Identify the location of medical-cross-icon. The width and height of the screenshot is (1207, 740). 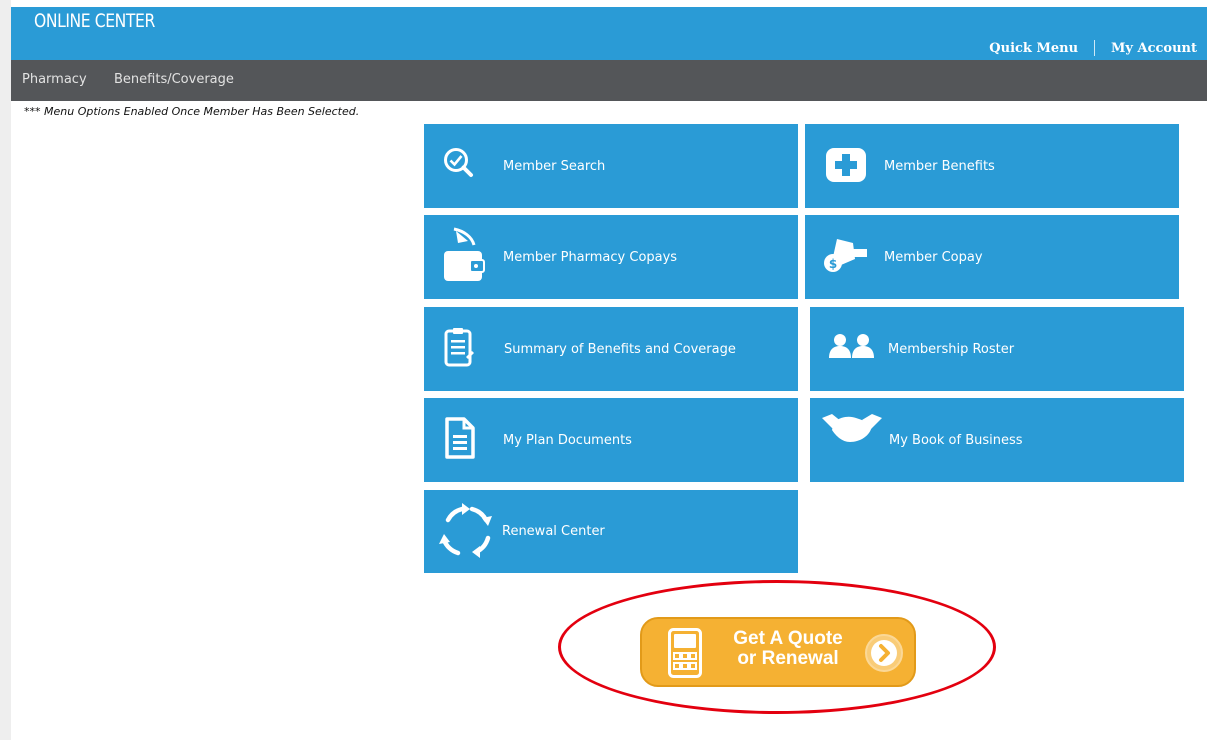
(846, 165).